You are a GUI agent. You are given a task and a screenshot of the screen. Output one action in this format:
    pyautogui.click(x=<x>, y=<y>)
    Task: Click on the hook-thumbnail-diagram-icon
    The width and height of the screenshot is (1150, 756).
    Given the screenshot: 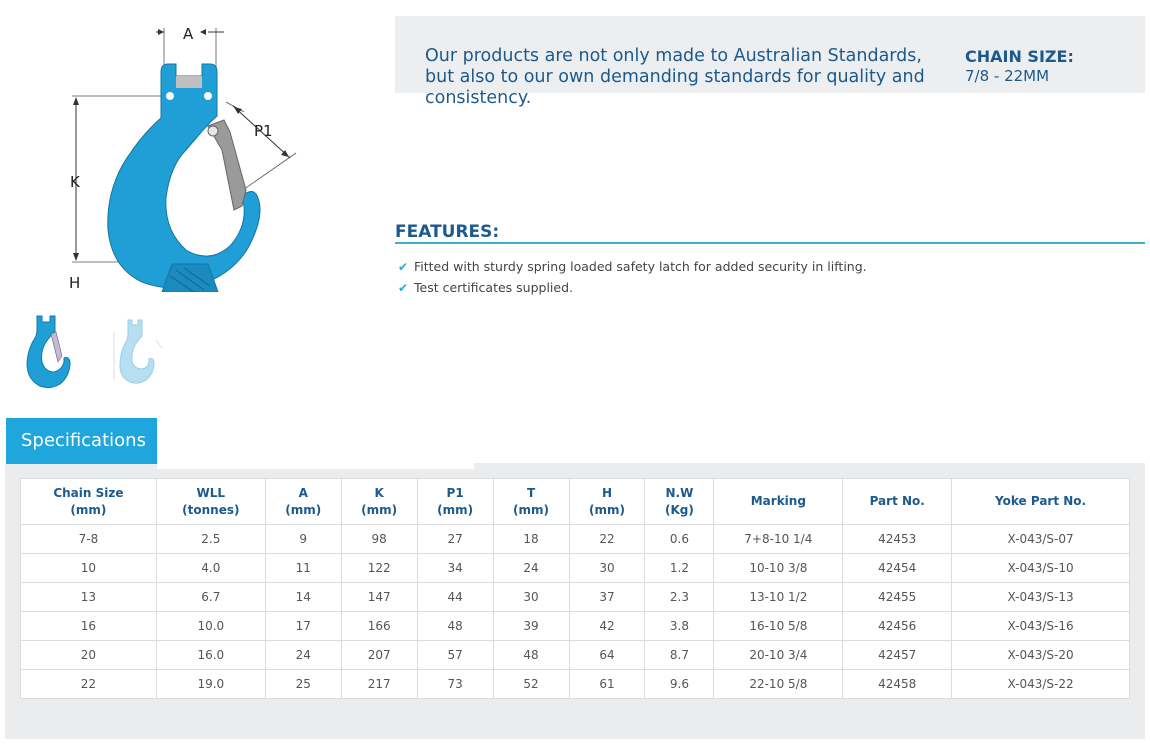 What is the action you would take?
    pyautogui.click(x=138, y=351)
    